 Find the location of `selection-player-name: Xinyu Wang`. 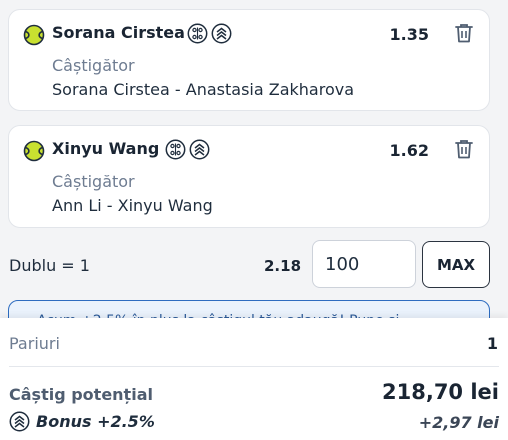

selection-player-name: Xinyu Wang is located at coordinates (106, 148).